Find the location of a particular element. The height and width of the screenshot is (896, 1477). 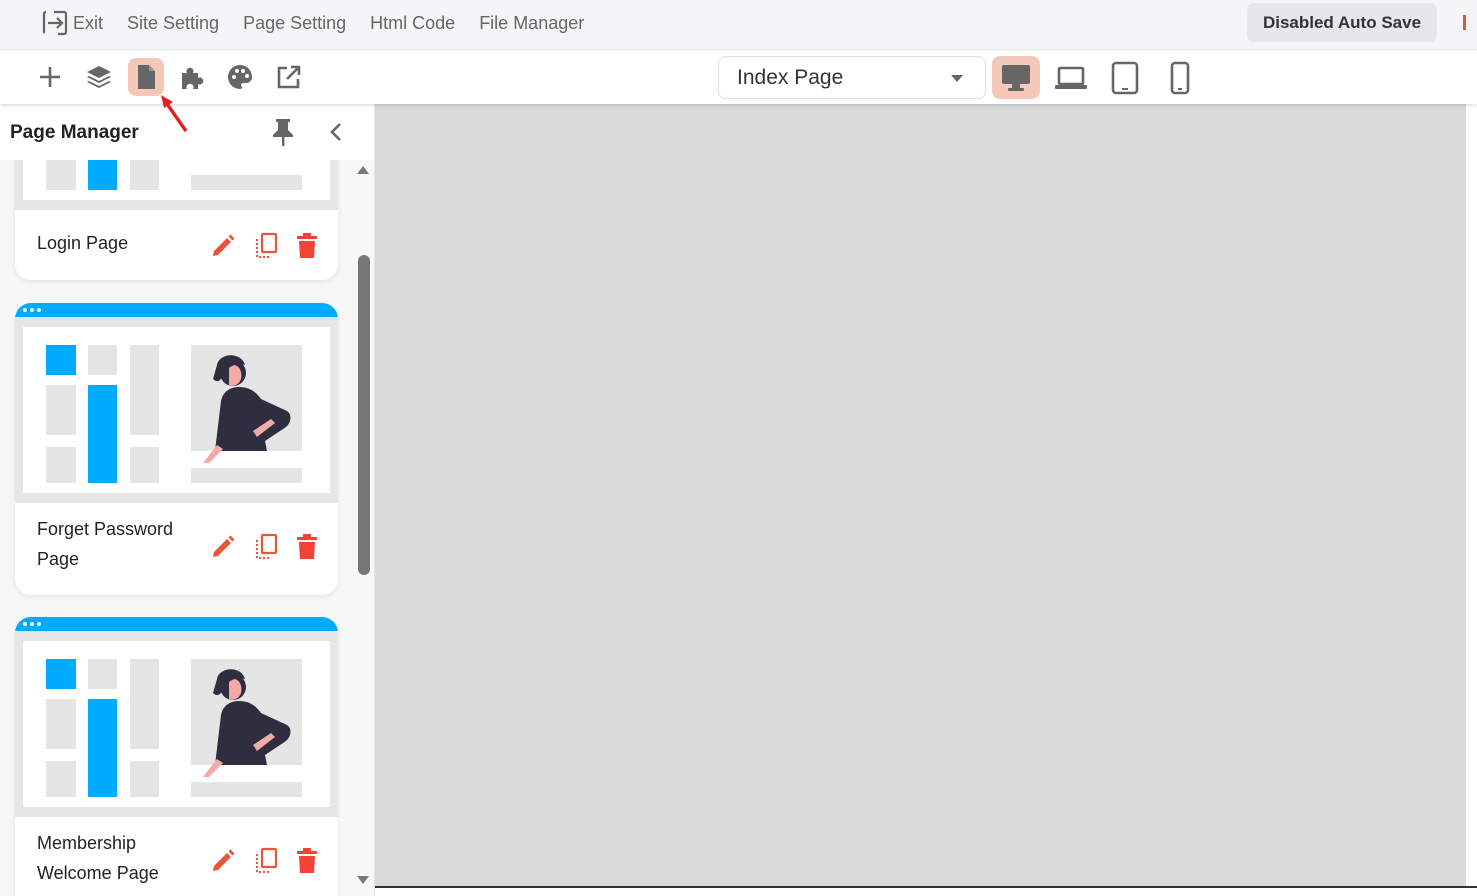

mobile-icon is located at coordinates (1180, 77).